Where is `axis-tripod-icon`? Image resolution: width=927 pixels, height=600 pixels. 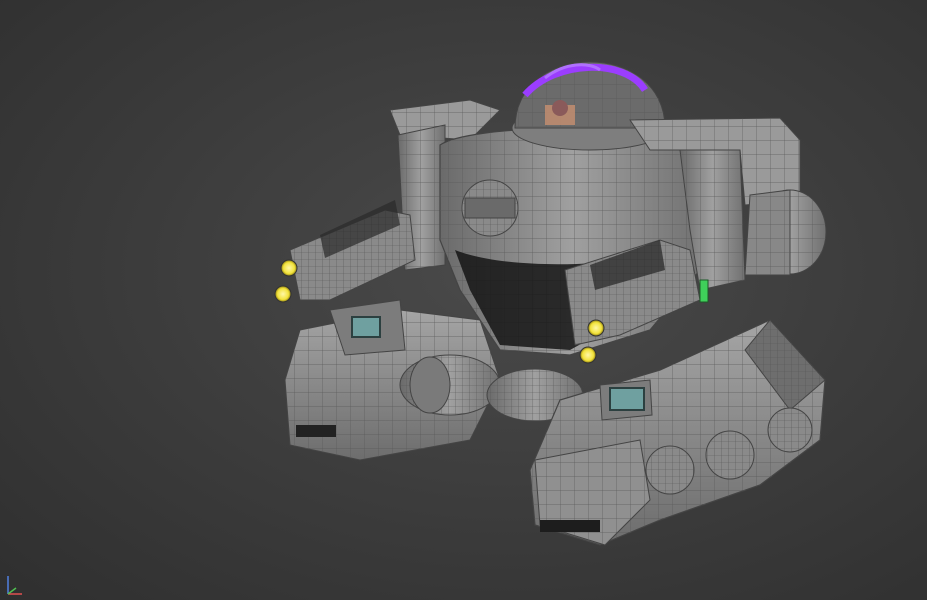 axis-tripod-icon is located at coordinates (14, 585).